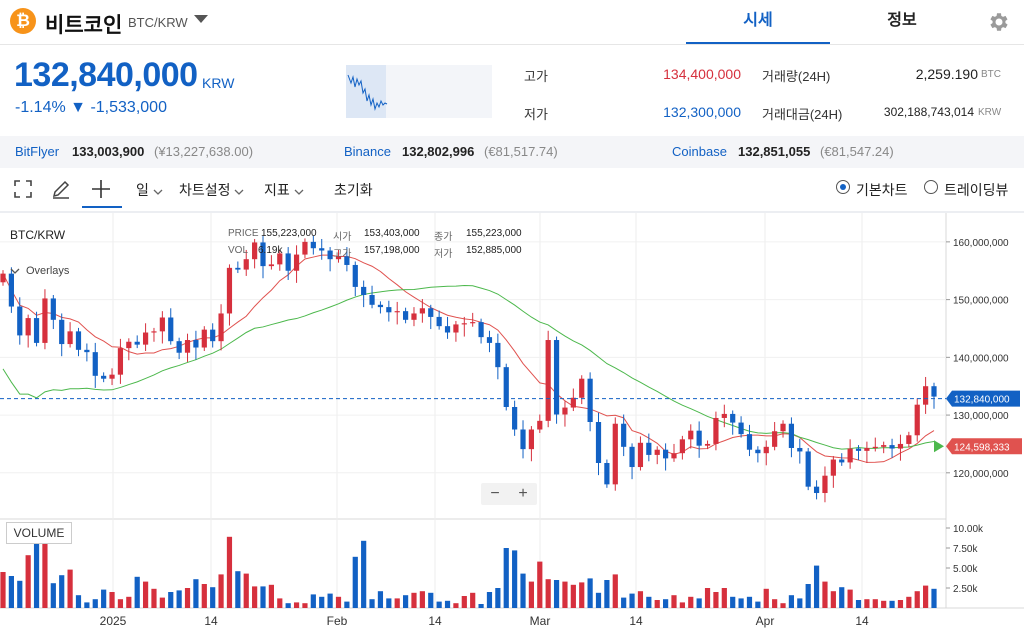  What do you see at coordinates (443, 254) in the screenshot?
I see `info-low-label: 저가` at bounding box center [443, 254].